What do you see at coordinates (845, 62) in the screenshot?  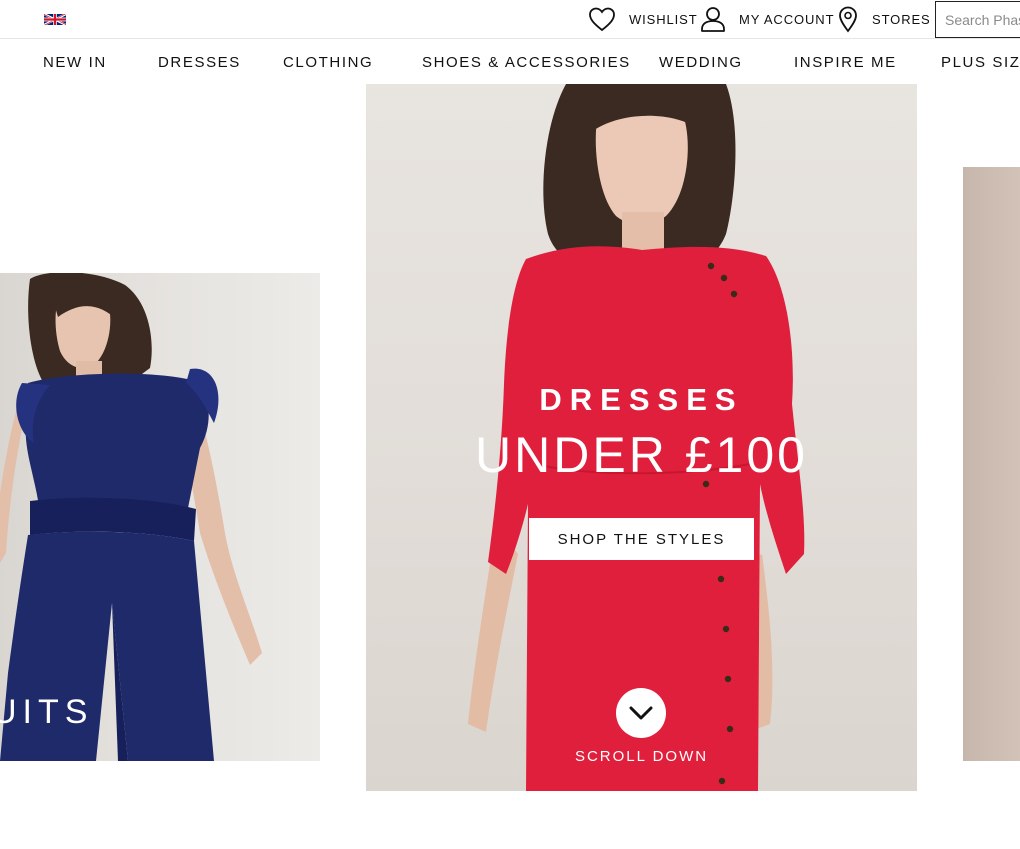 I see `nav-item-inspire-me: INSPIRE ME` at bounding box center [845, 62].